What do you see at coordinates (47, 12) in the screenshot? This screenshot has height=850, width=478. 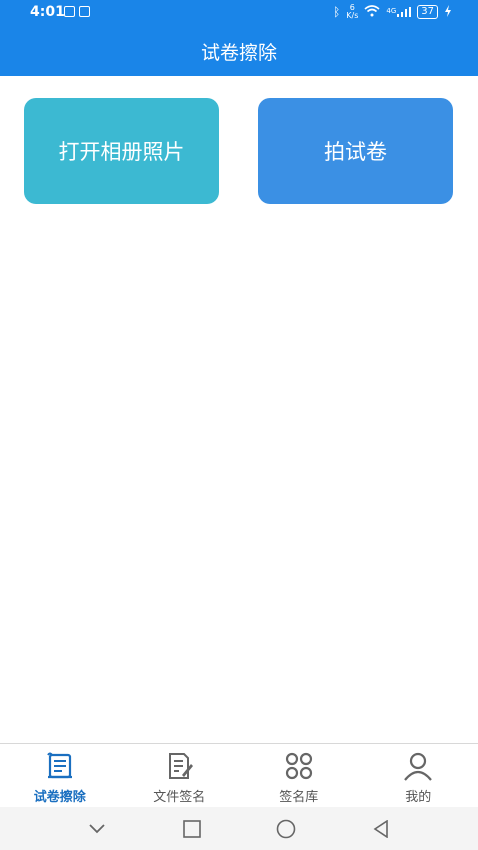 I see `status-time: 4:01` at bounding box center [47, 12].